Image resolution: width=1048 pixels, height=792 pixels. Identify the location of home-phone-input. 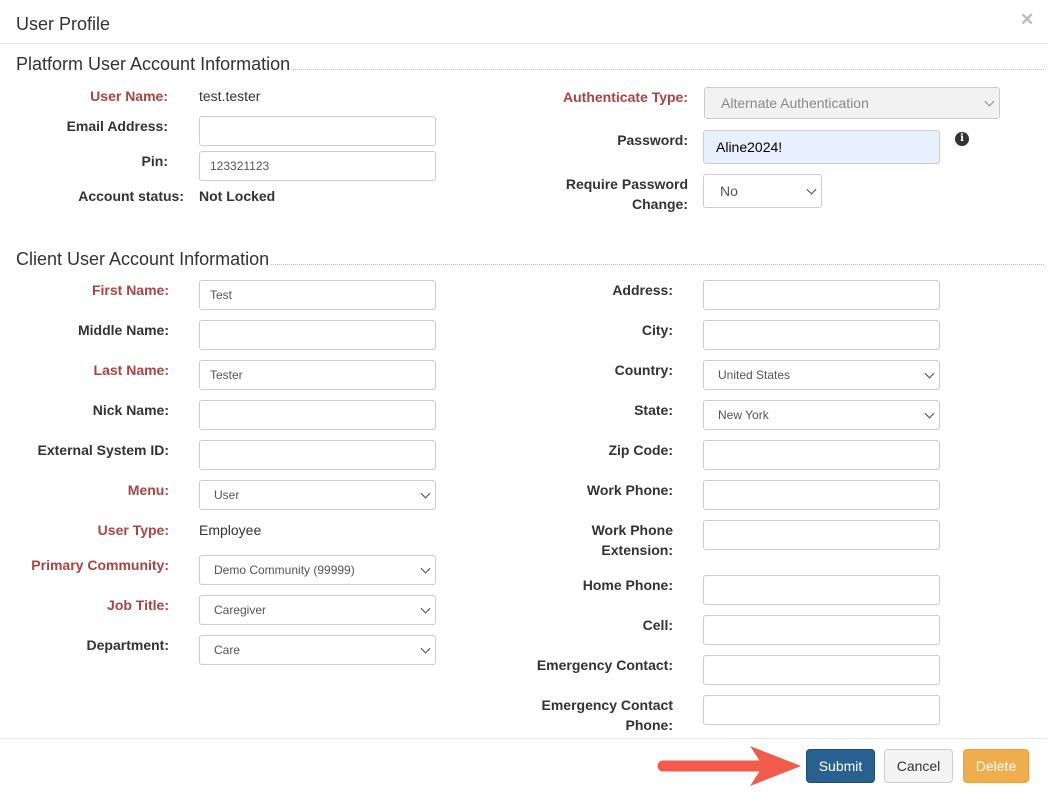
(821, 590).